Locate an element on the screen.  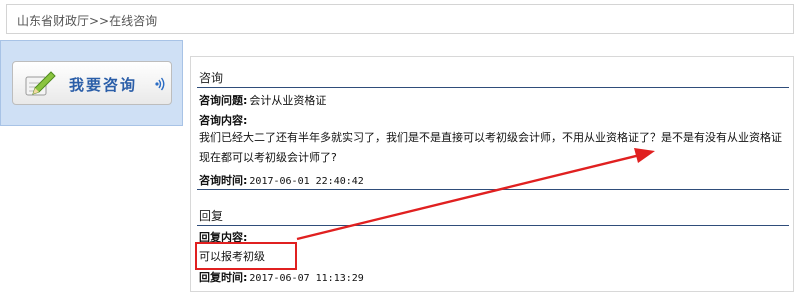
signal-waves-icon is located at coordinates (160, 84).